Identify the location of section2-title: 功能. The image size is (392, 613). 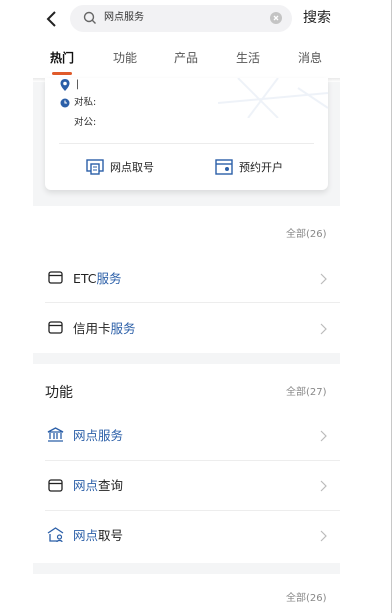
(59, 393).